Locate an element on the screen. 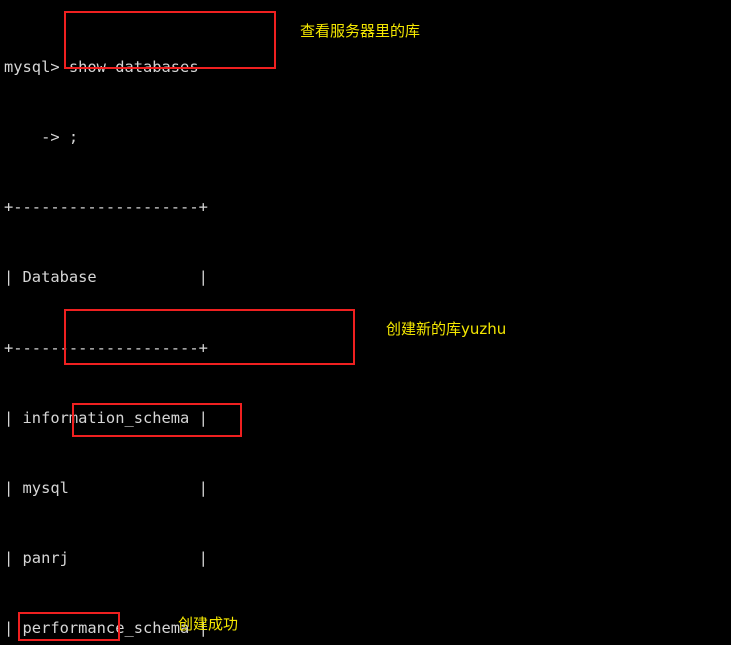 This screenshot has height=645, width=731. terminal-line: | Database | is located at coordinates (106, 277).